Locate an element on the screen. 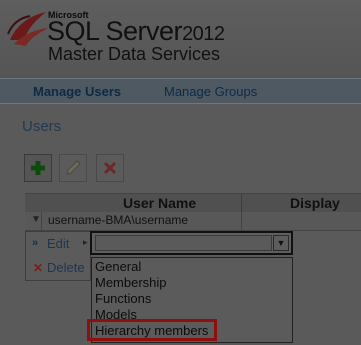 Image resolution: width=361 pixels, height=345 pixels. add-button is located at coordinates (38, 168).